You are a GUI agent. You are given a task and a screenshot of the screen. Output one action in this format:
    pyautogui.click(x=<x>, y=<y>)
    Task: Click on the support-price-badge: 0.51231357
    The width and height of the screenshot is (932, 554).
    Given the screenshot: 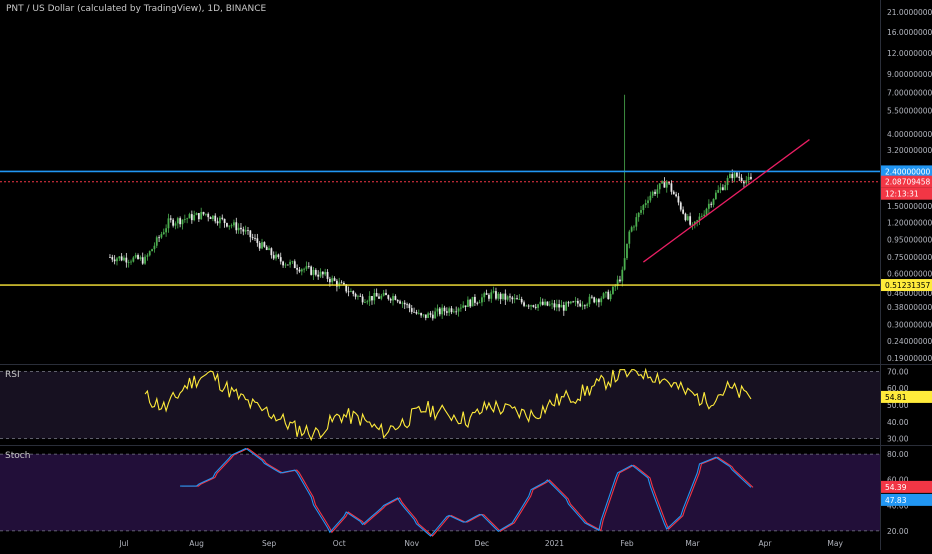 What is the action you would take?
    pyautogui.click(x=908, y=285)
    